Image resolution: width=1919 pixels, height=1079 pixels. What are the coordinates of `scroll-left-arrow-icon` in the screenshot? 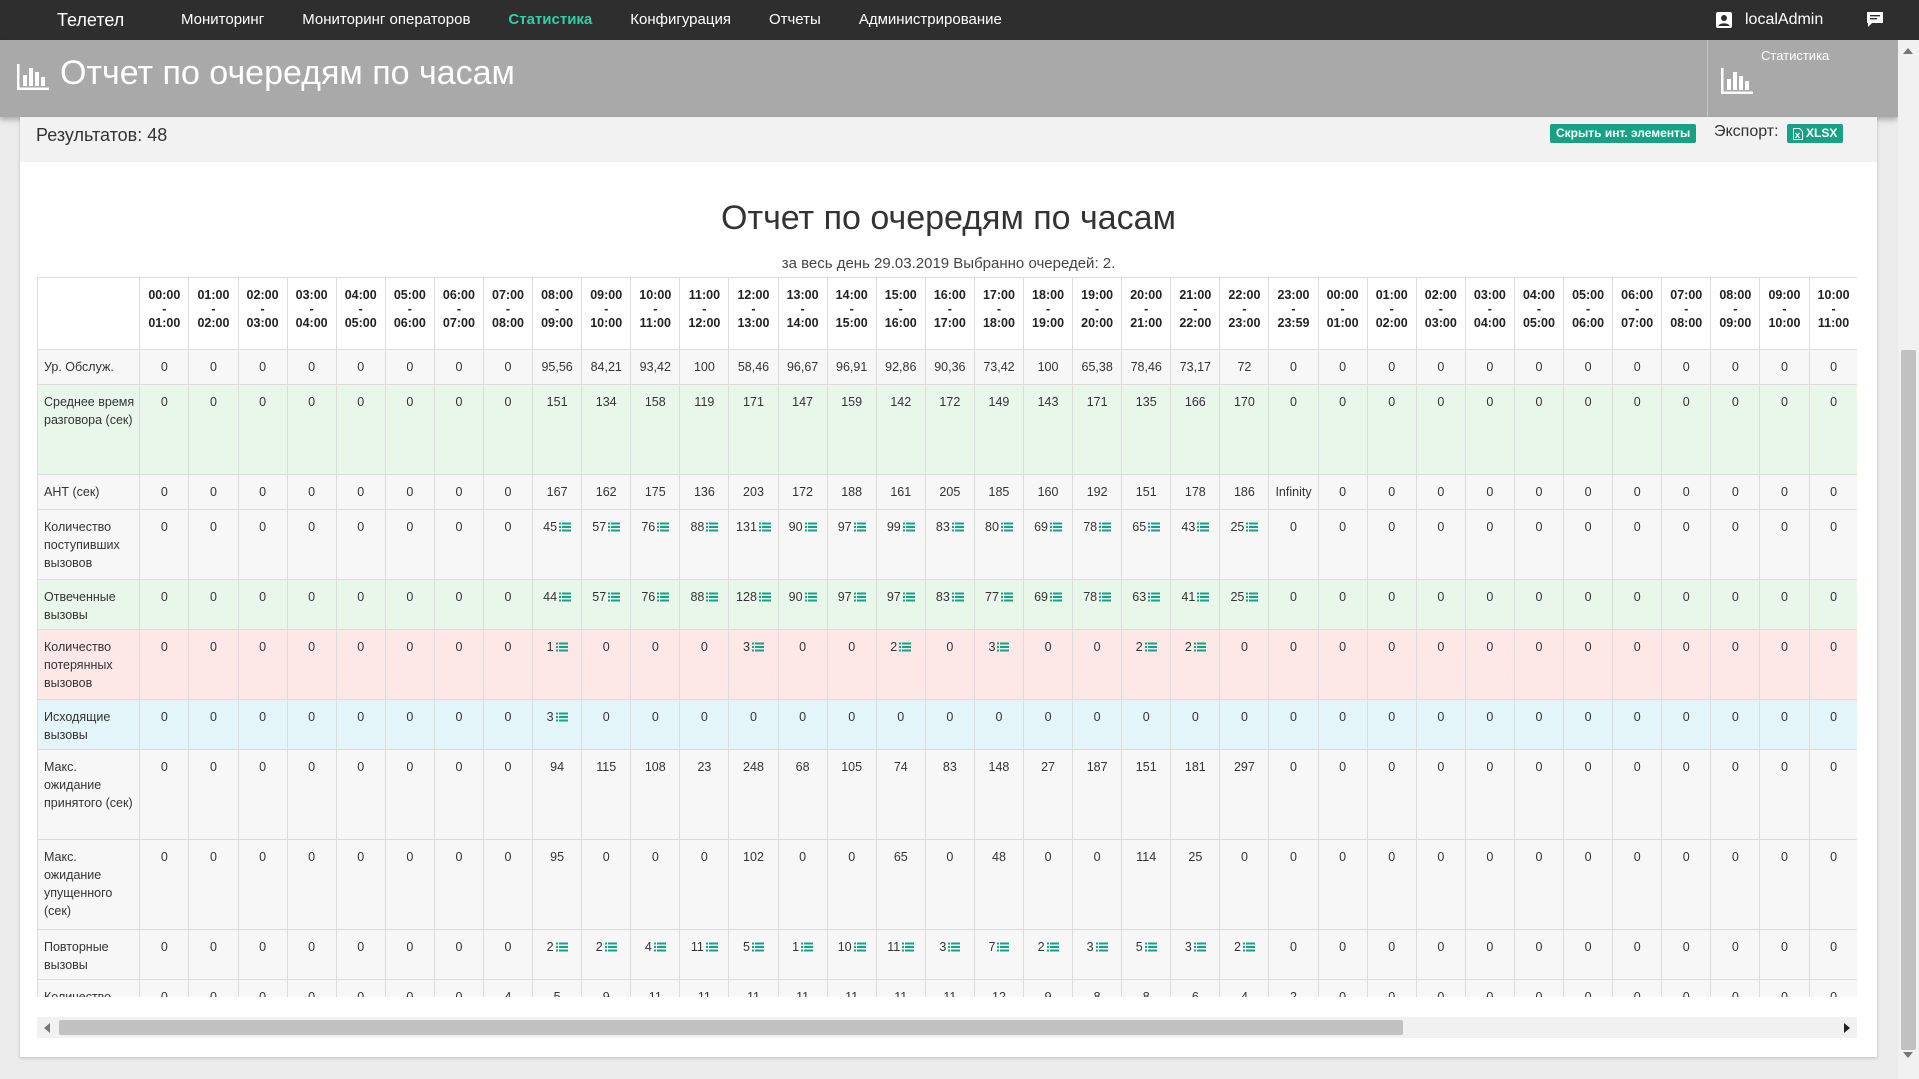 It's located at (47, 1028).